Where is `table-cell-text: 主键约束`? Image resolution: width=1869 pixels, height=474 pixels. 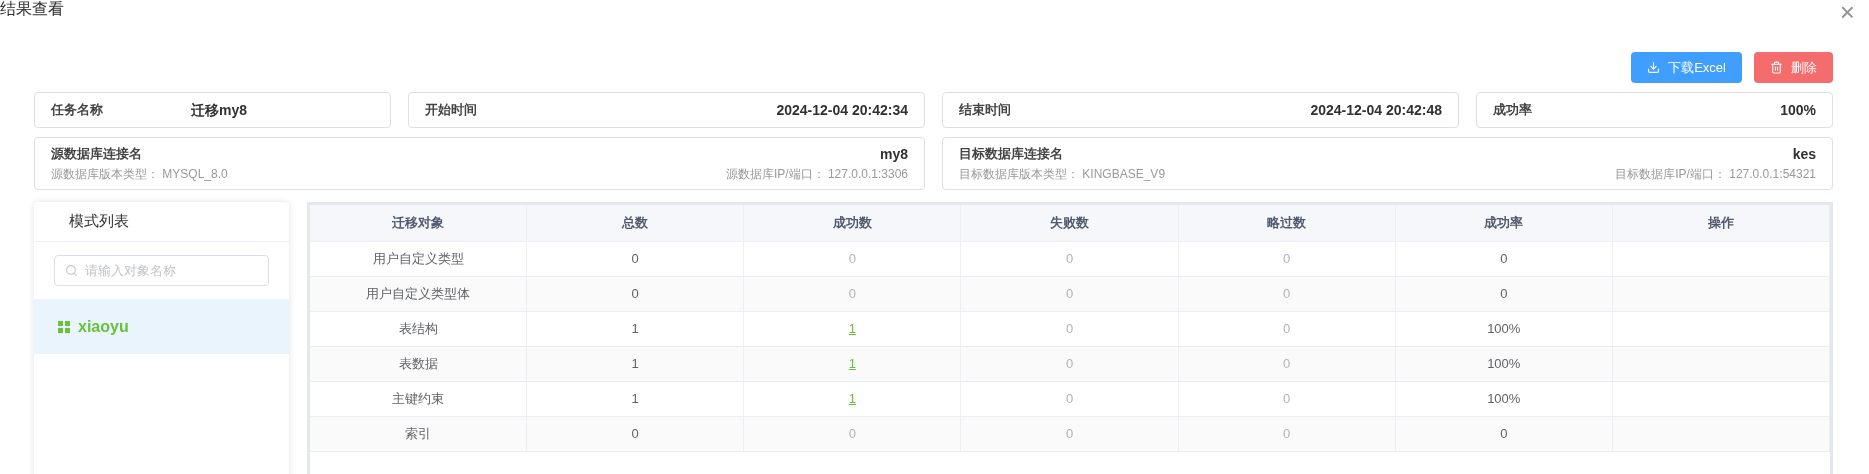
table-cell-text: 主键约束 is located at coordinates (418, 399).